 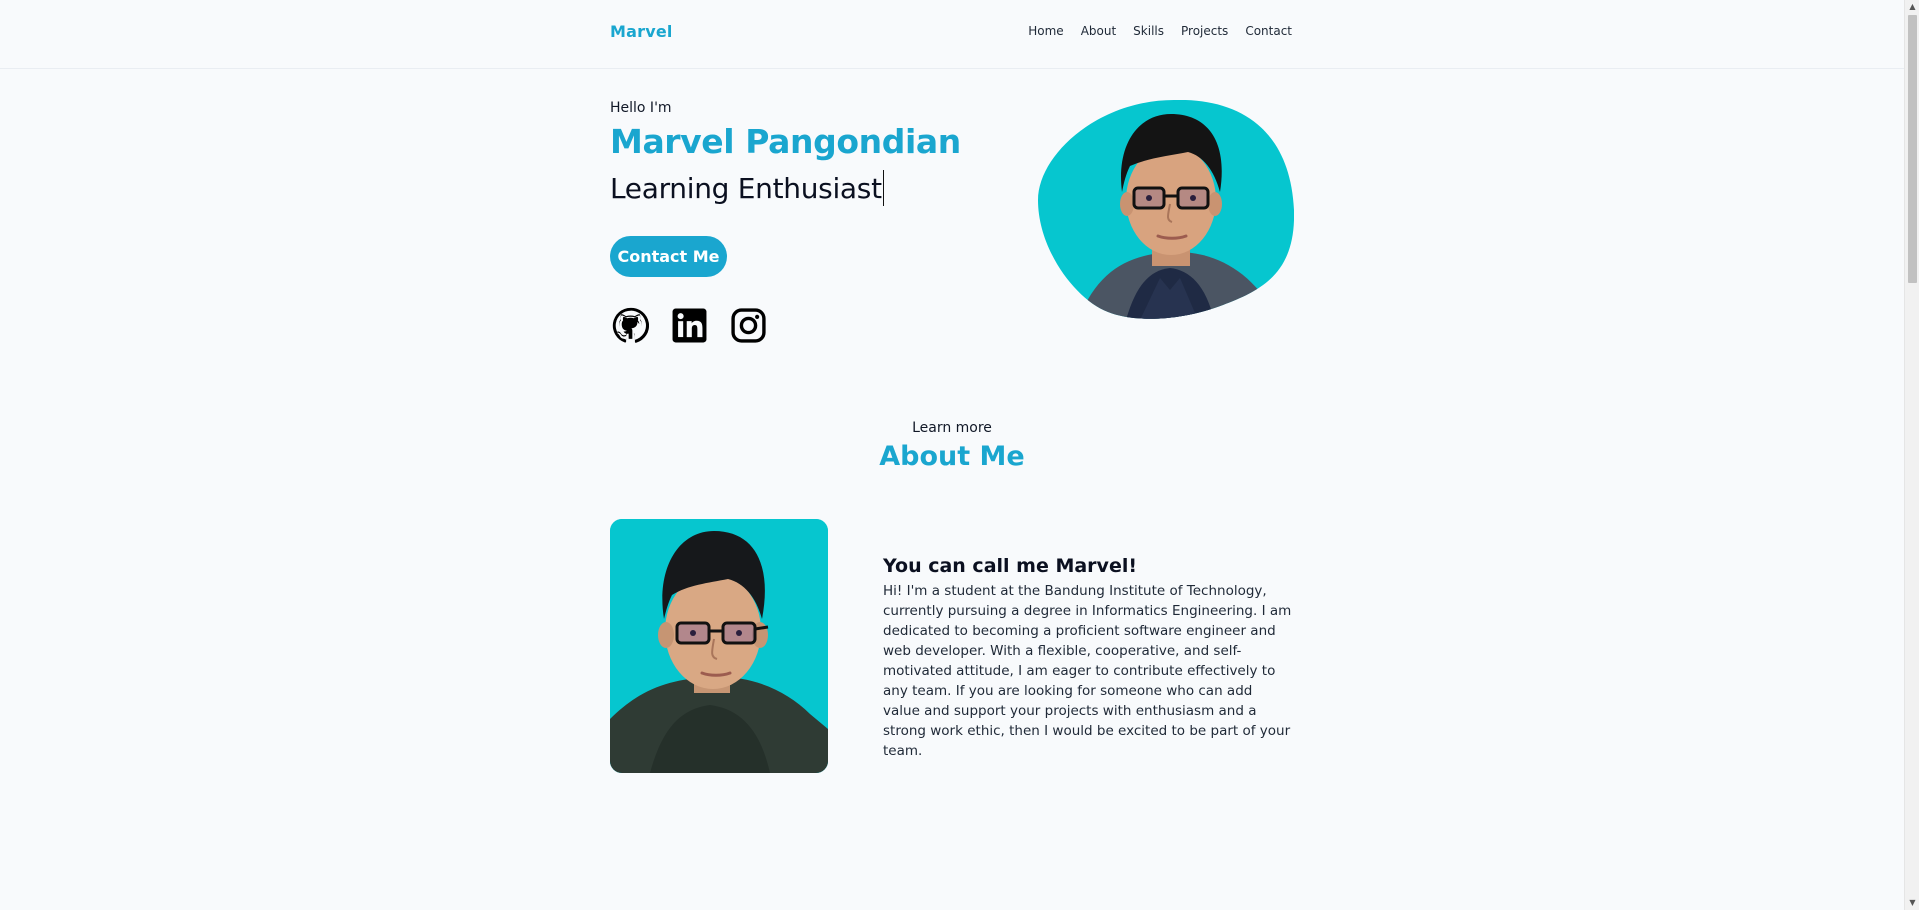 I want to click on about-kicker: Learn more, so click(x=952, y=428).